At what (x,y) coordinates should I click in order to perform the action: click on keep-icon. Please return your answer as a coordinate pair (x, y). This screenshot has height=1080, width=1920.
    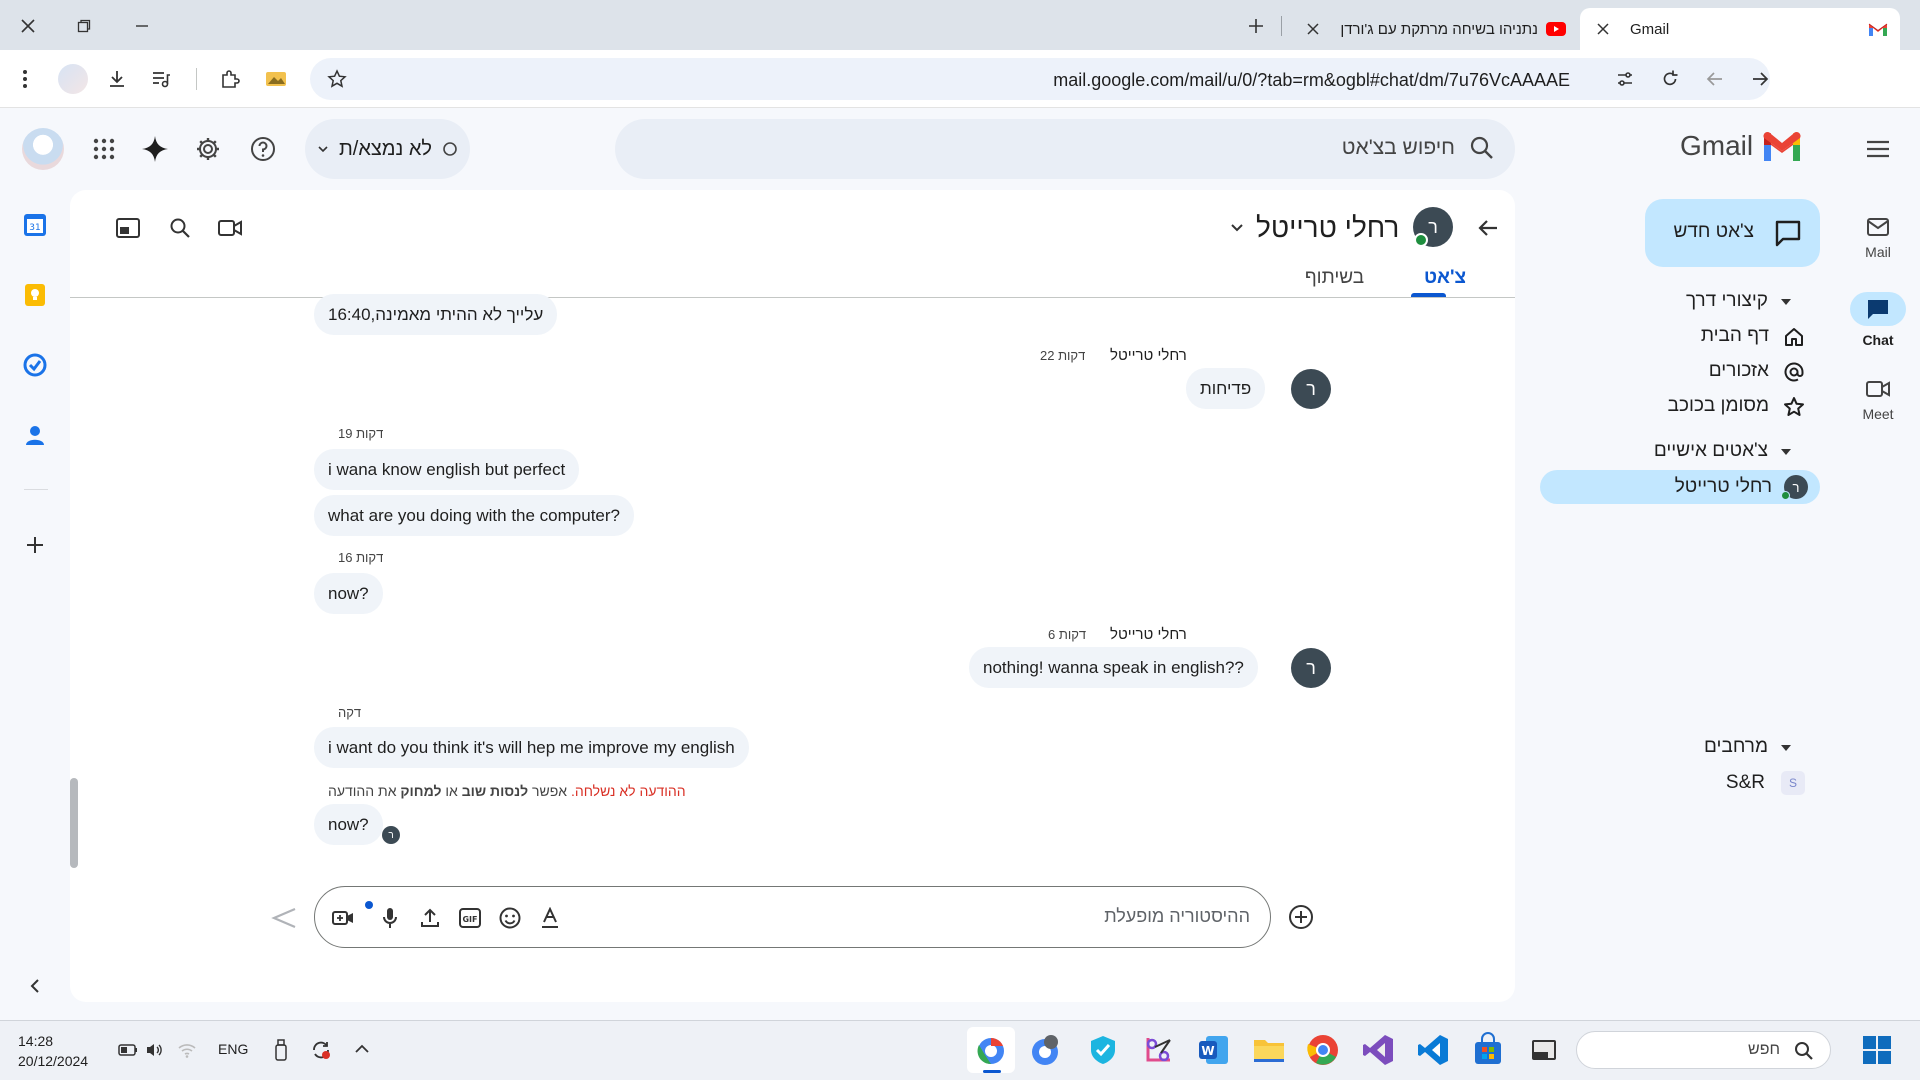
    Looking at the image, I should click on (35, 295).